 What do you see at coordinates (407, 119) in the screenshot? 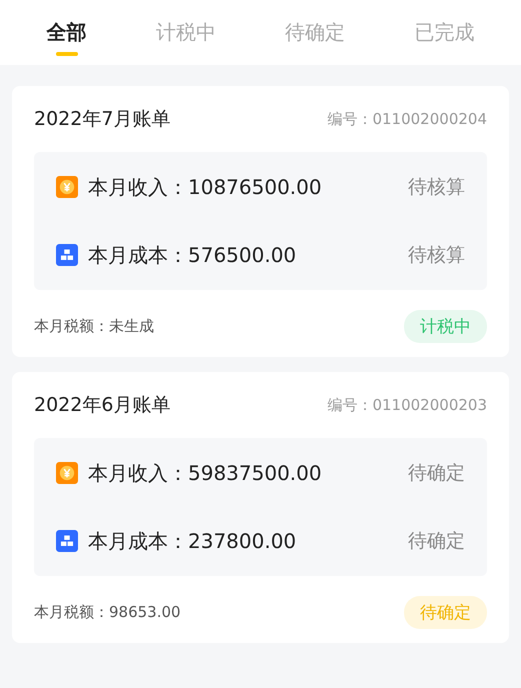
I see `bill-number: 编号：011002000204` at bounding box center [407, 119].